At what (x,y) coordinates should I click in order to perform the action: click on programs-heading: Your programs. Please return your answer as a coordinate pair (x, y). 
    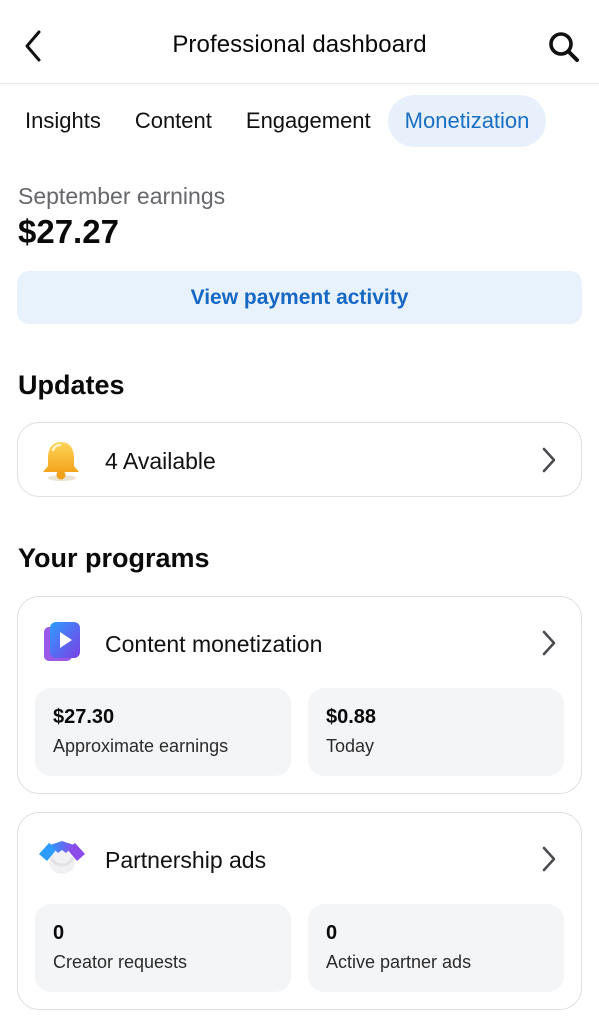
    Looking at the image, I should click on (114, 558).